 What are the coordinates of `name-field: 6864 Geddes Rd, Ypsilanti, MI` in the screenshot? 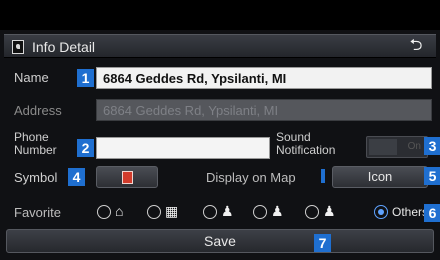 It's located at (264, 78).